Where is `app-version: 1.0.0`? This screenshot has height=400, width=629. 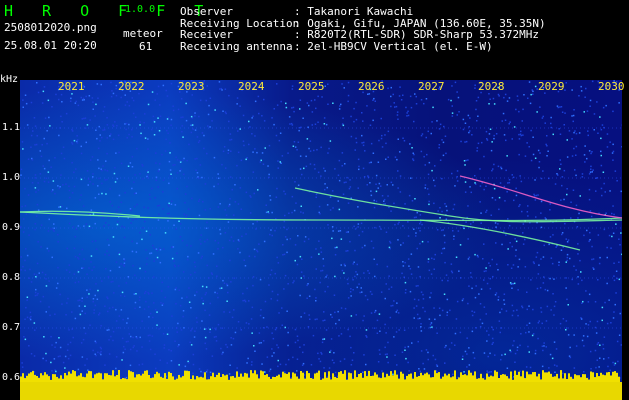
app-version: 1.0.0 is located at coordinates (140, 9).